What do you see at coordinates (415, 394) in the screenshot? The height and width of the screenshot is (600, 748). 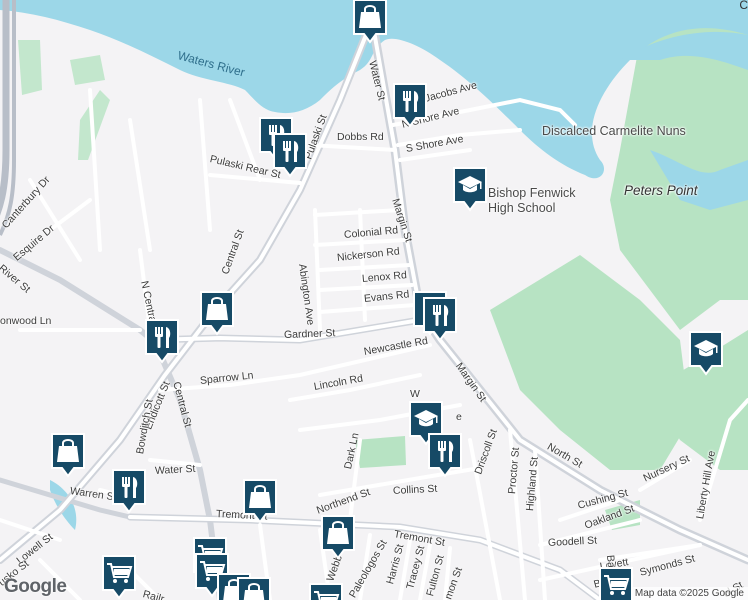 I see `label-w-ave: W` at bounding box center [415, 394].